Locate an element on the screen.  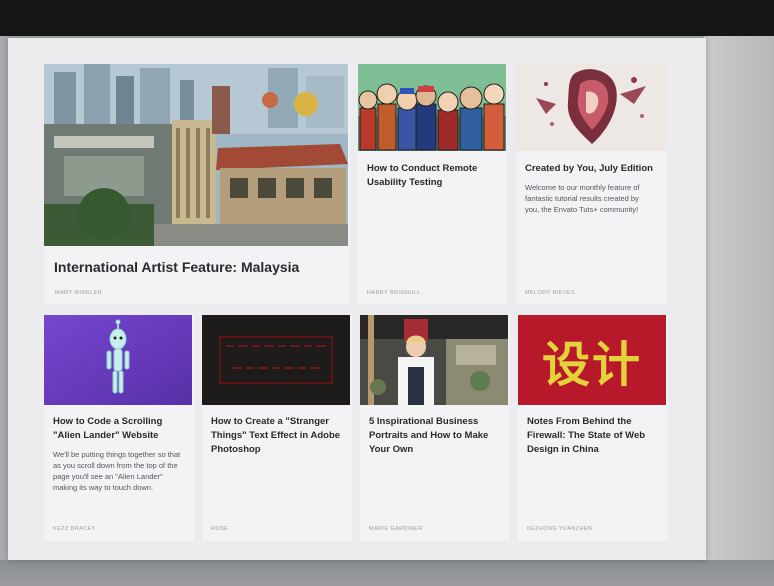
china-web-design-thumbnail: 设计 is located at coordinates (592, 360).